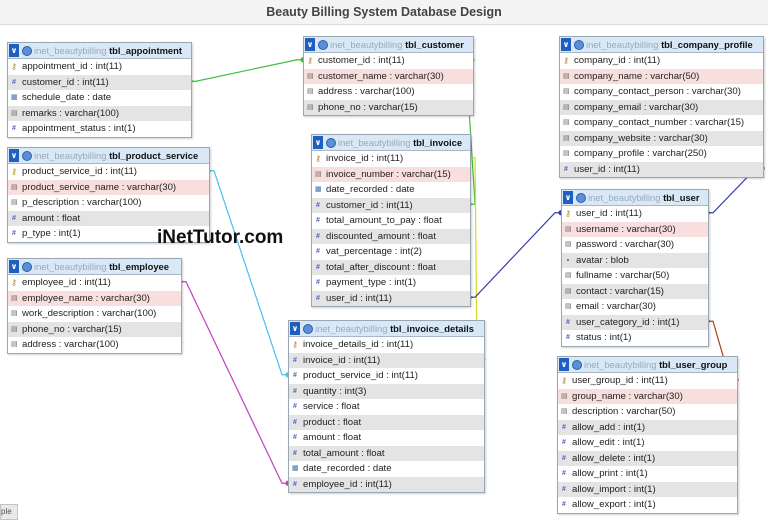 The height and width of the screenshot is (520, 768). Describe the element at coordinates (99, 98) in the screenshot. I see `field-row: ▦ schedule_date : date` at that location.